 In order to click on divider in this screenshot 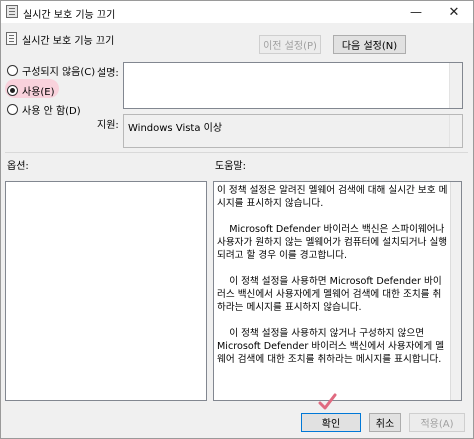, I will do `click(236, 152)`.